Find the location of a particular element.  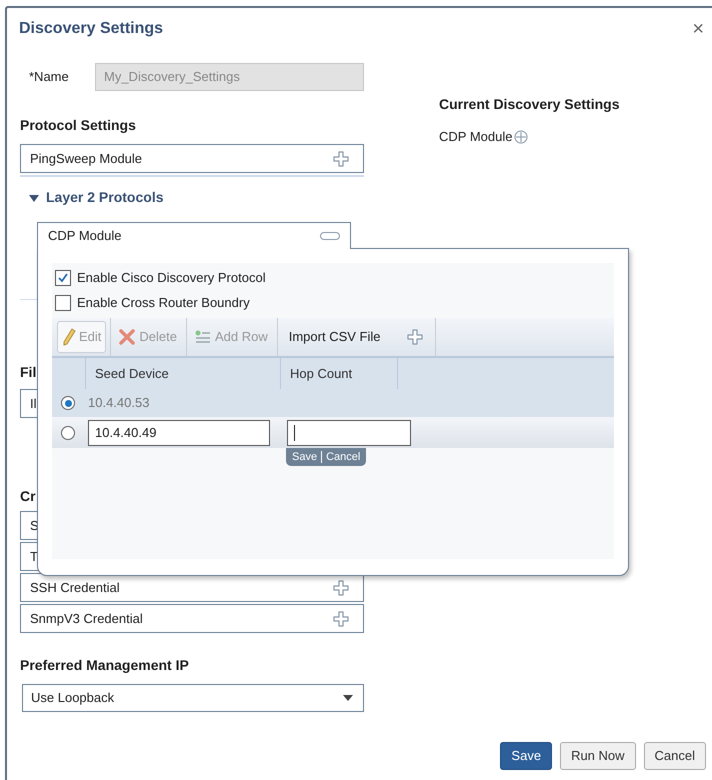

x-icon is located at coordinates (127, 337).